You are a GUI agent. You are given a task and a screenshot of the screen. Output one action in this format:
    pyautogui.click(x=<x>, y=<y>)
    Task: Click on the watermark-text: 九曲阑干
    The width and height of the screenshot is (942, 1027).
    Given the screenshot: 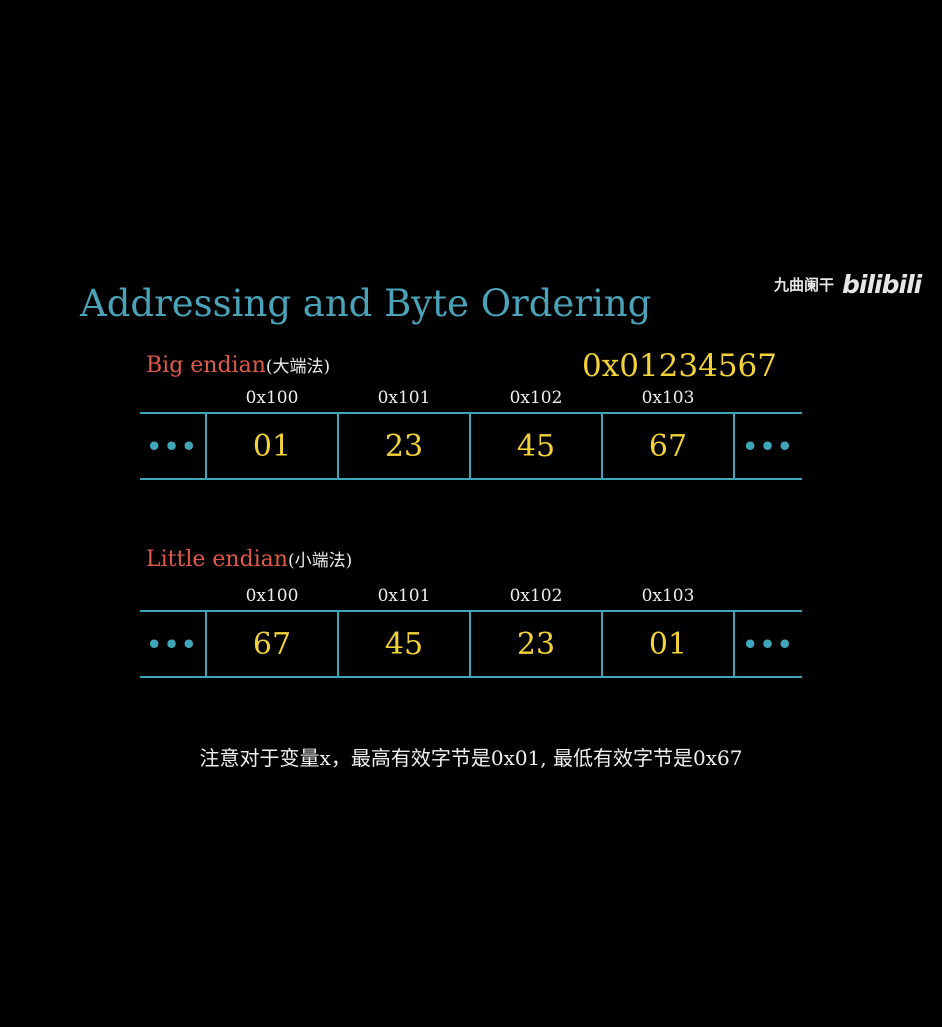 What is the action you would take?
    pyautogui.click(x=804, y=285)
    